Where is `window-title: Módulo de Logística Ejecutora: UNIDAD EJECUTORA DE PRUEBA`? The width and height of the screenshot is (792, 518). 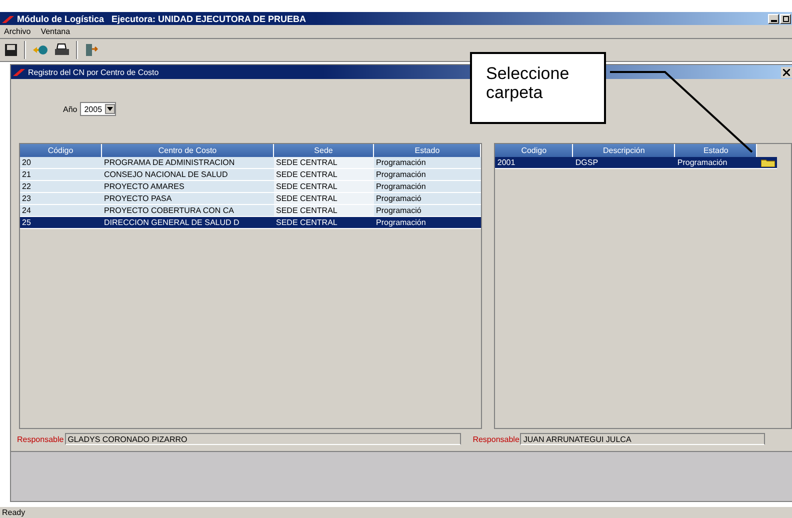
window-title: Módulo de Logística Ejecutora: UNIDAD EJECUTORA DE PRUEBA is located at coordinates (162, 19).